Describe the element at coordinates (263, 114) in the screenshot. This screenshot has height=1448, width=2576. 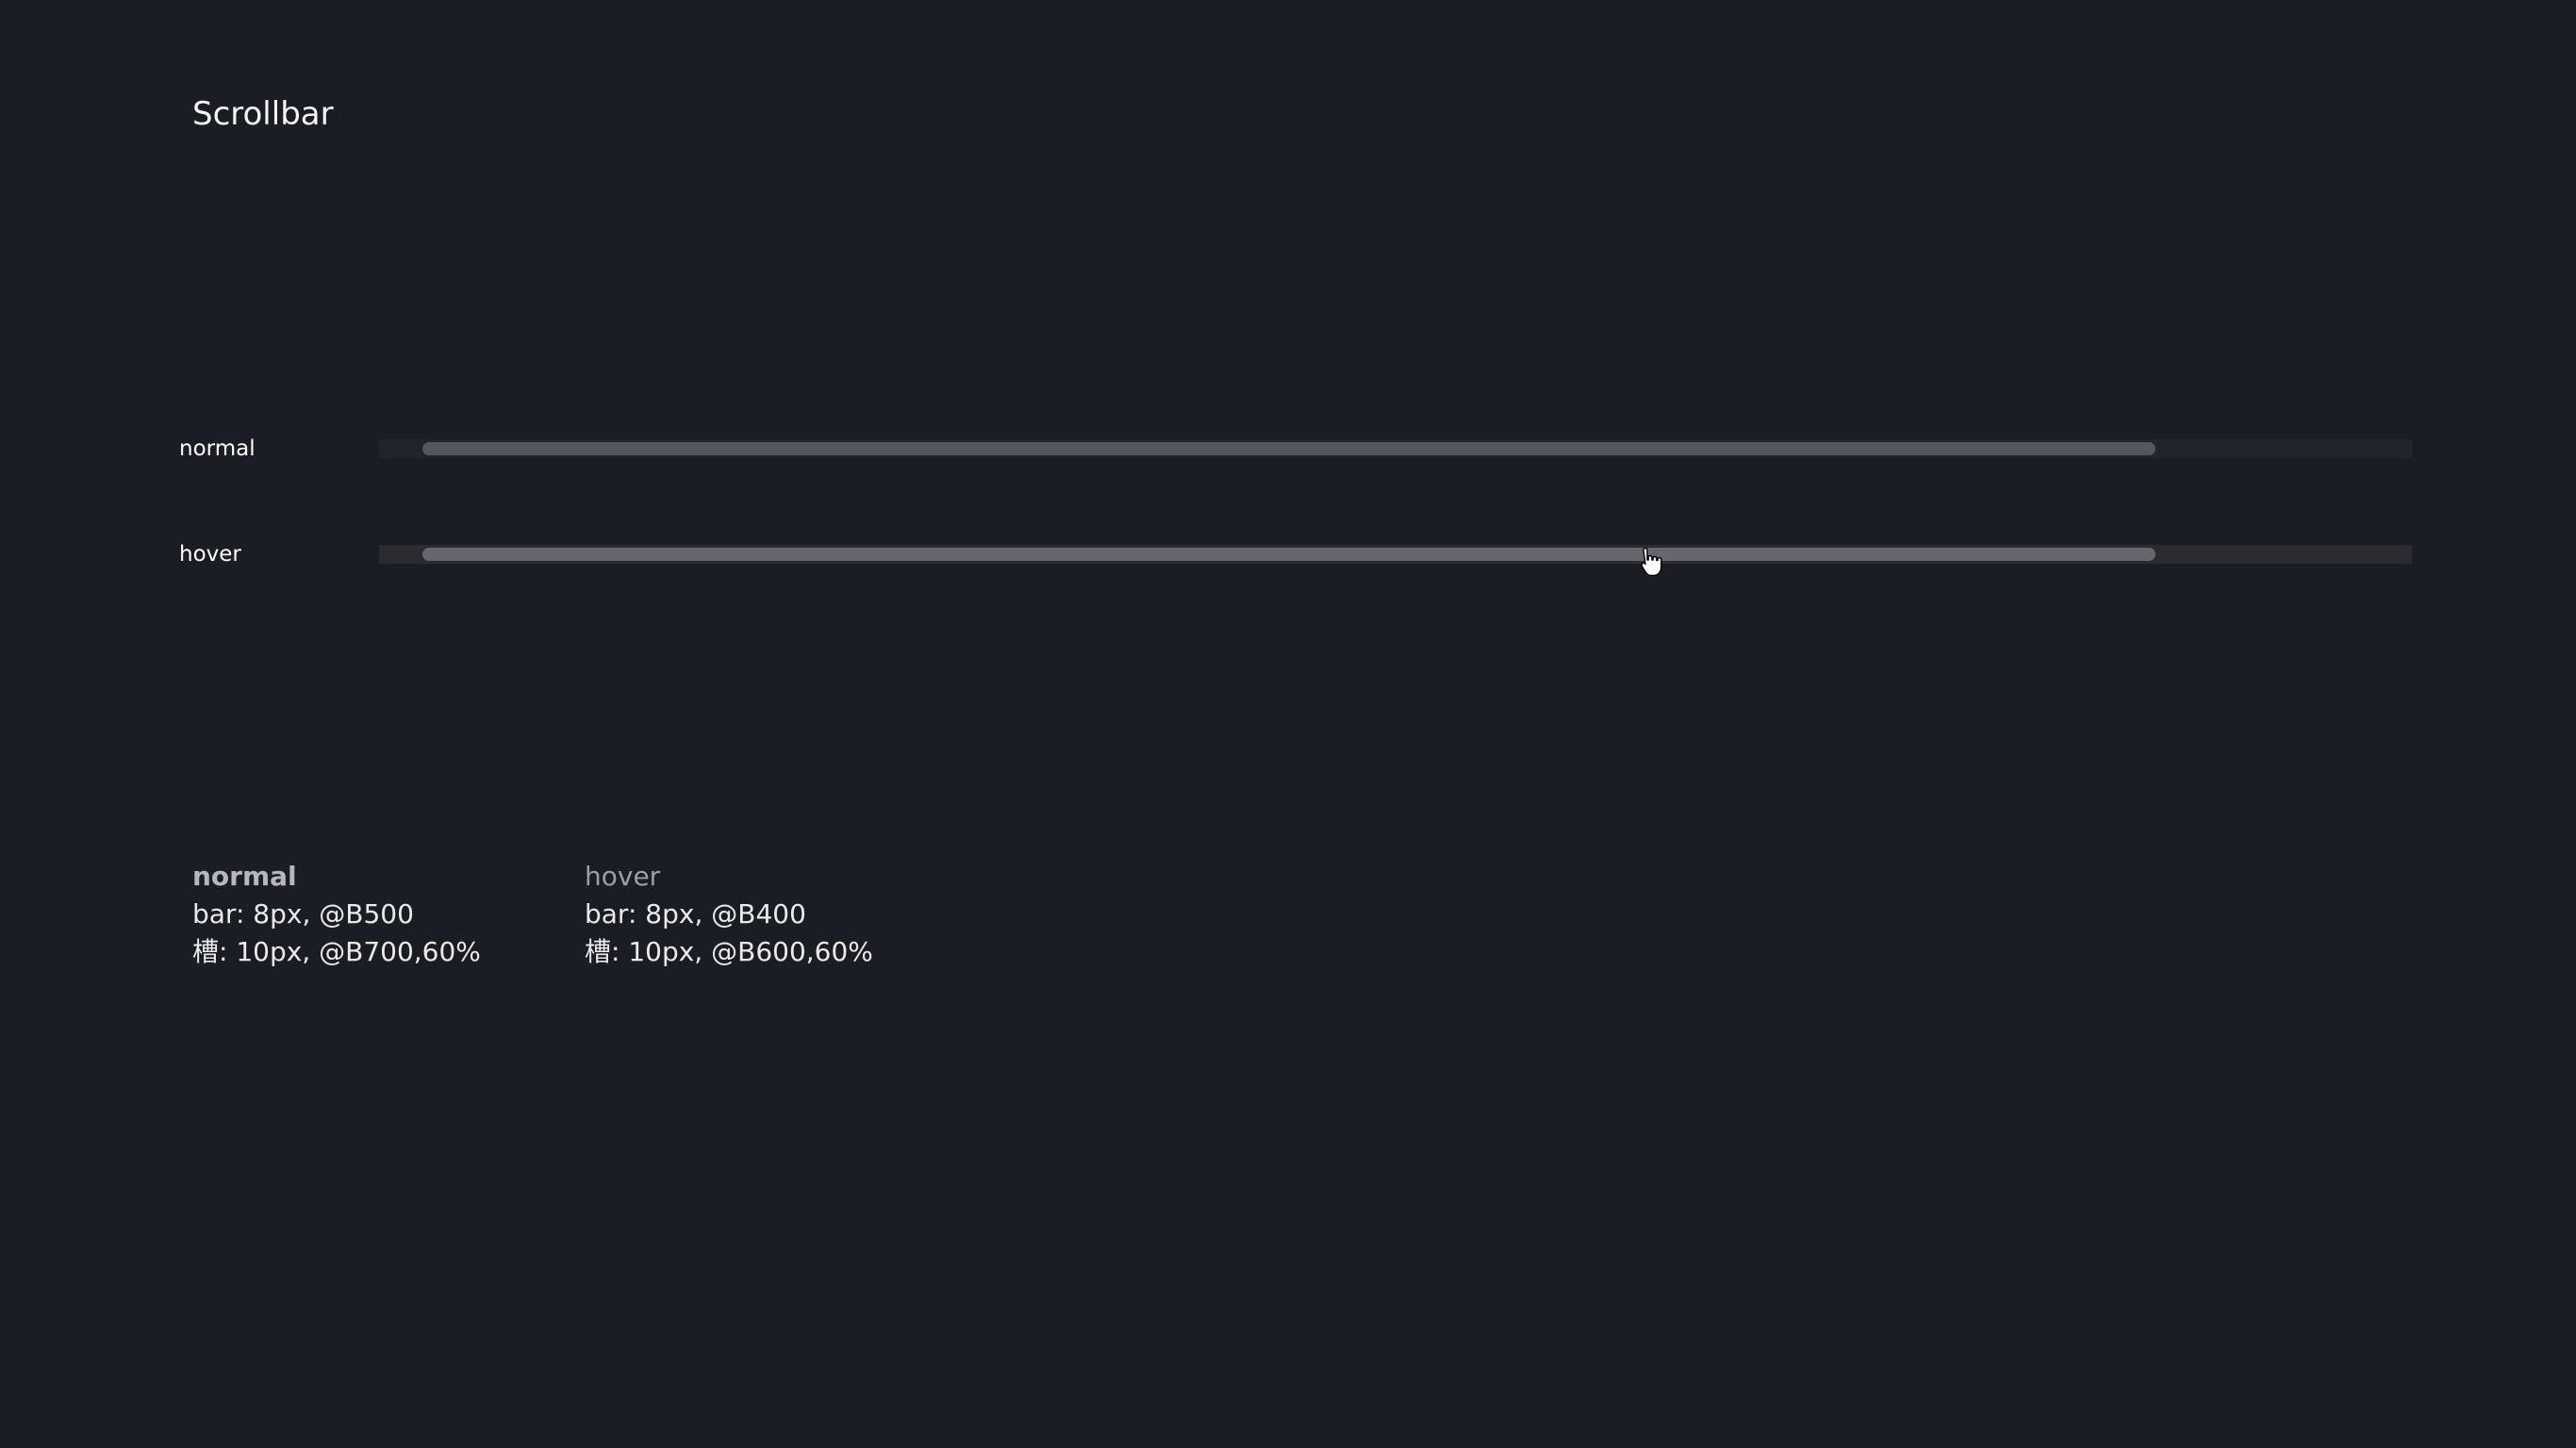
I see `page-title: Scrollbar` at that location.